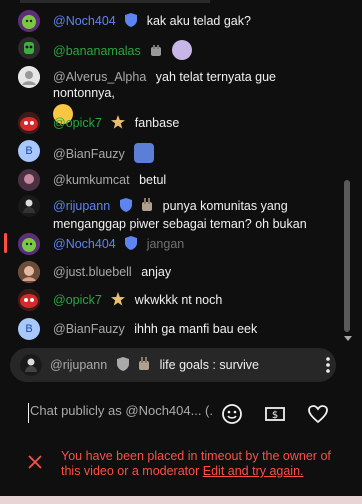 This screenshot has width=362, height=504. What do you see at coordinates (115, 1) in the screenshot?
I see `top-partial-bar` at bounding box center [115, 1].